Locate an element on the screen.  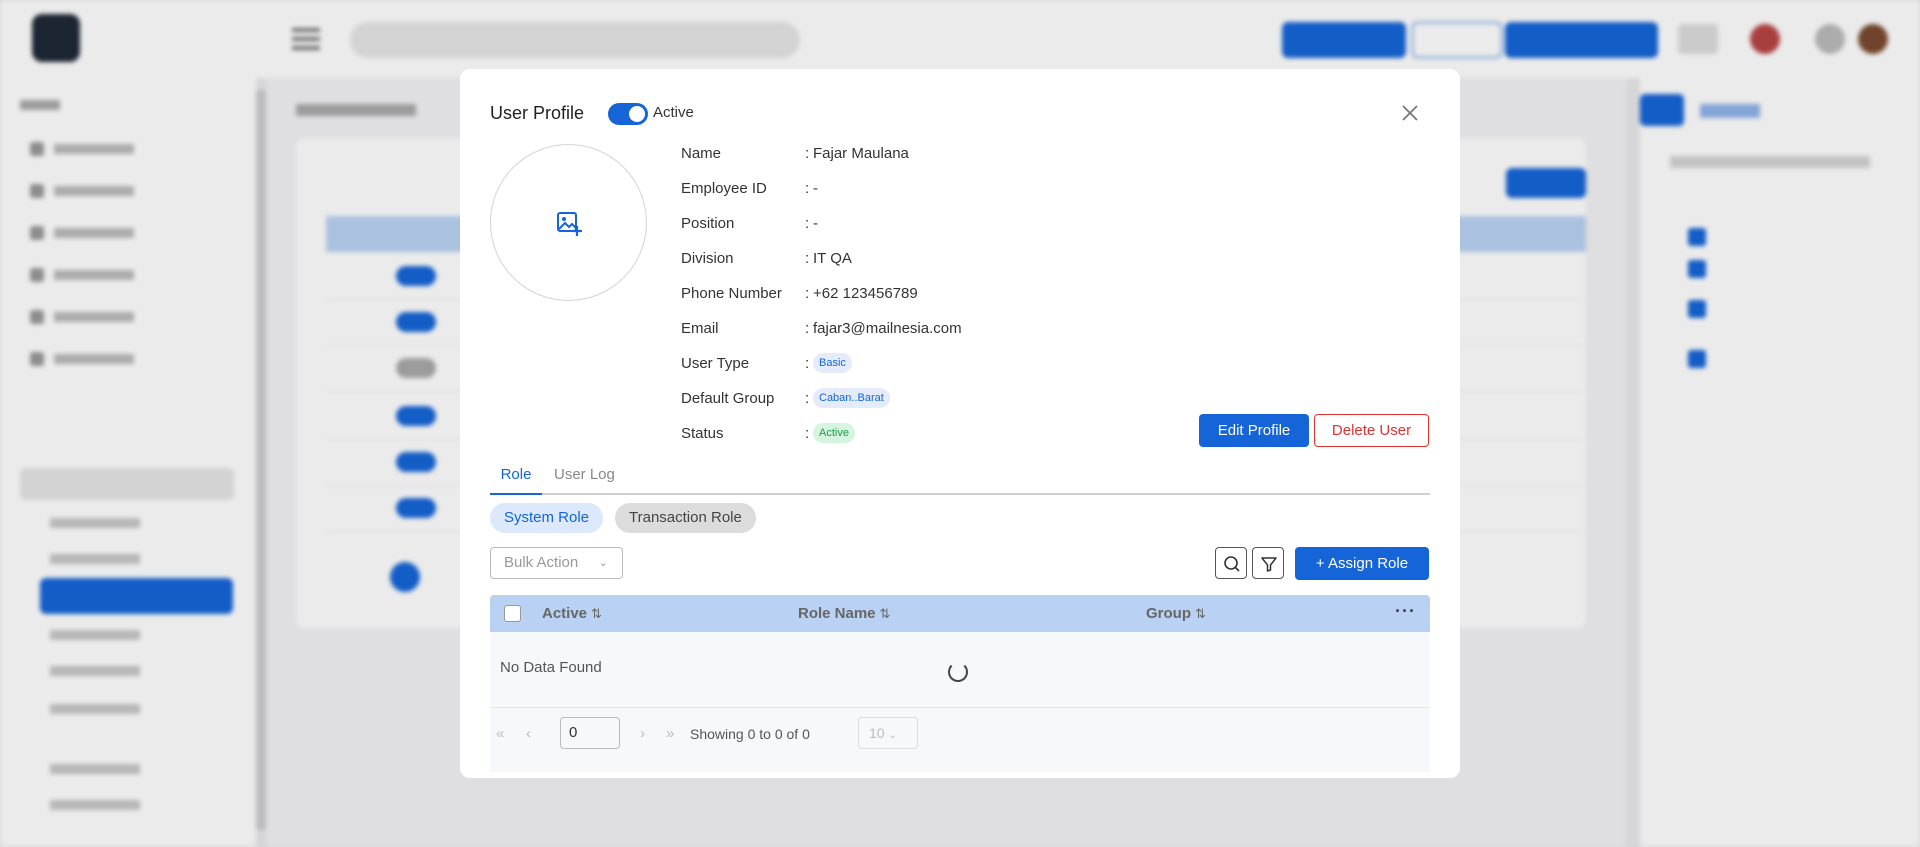
page-size-select: 10 ⌄ is located at coordinates (888, 733).